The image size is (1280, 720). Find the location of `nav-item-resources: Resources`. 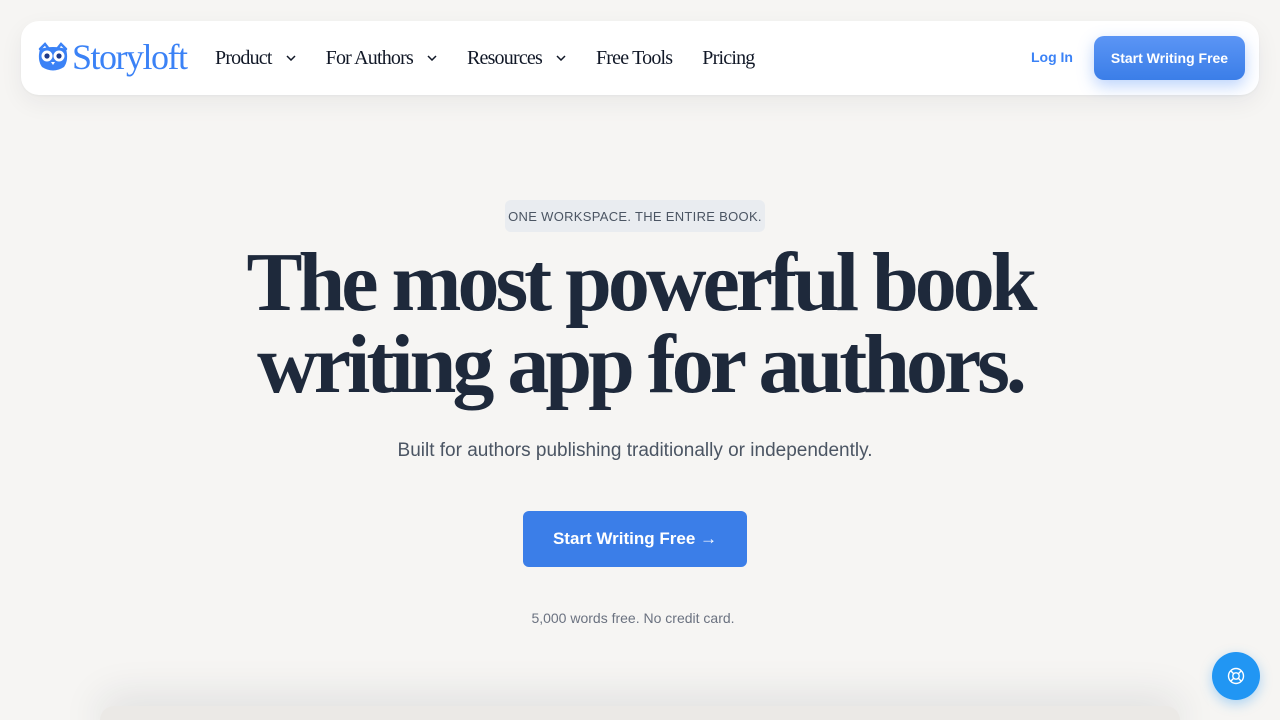

nav-item-resources: Resources is located at coordinates (516, 58).